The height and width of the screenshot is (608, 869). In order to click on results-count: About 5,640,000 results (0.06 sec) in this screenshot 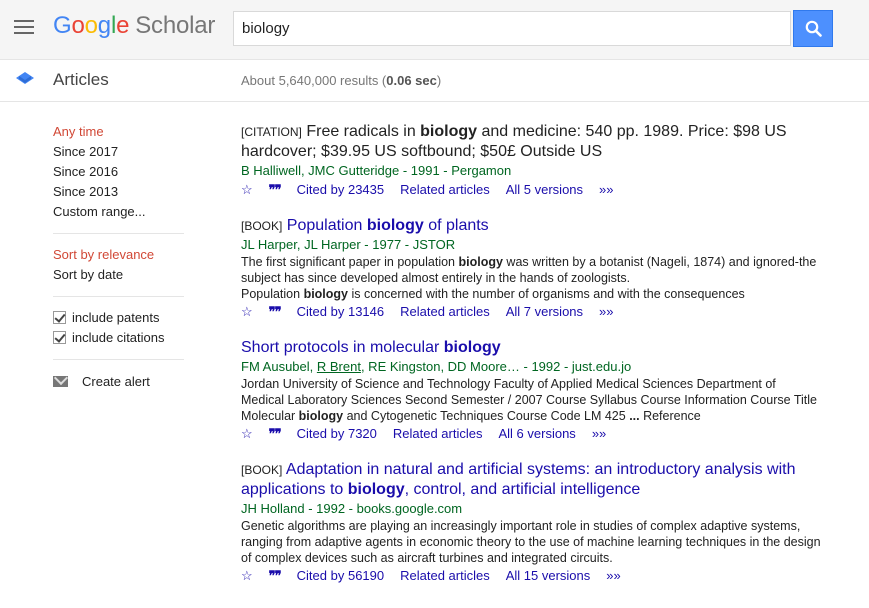, I will do `click(341, 80)`.